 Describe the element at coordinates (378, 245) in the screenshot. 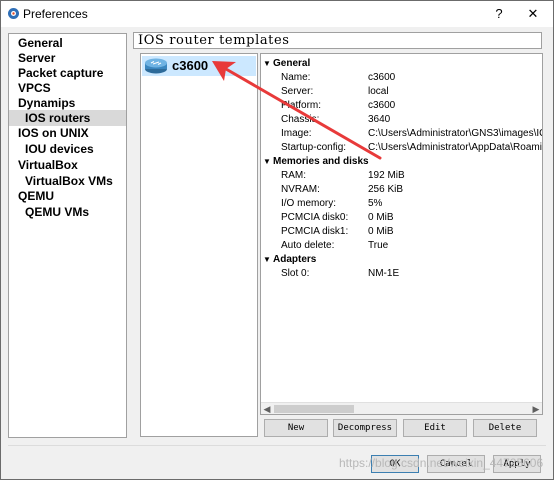

I see `prop-value: True` at that location.